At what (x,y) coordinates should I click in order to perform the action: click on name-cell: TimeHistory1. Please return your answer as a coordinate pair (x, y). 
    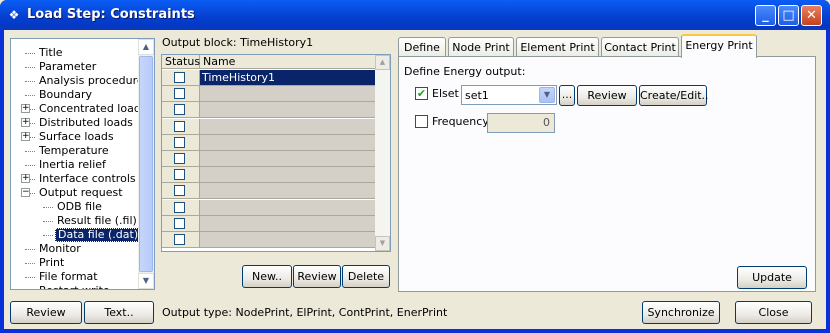
    Looking at the image, I should click on (288, 78).